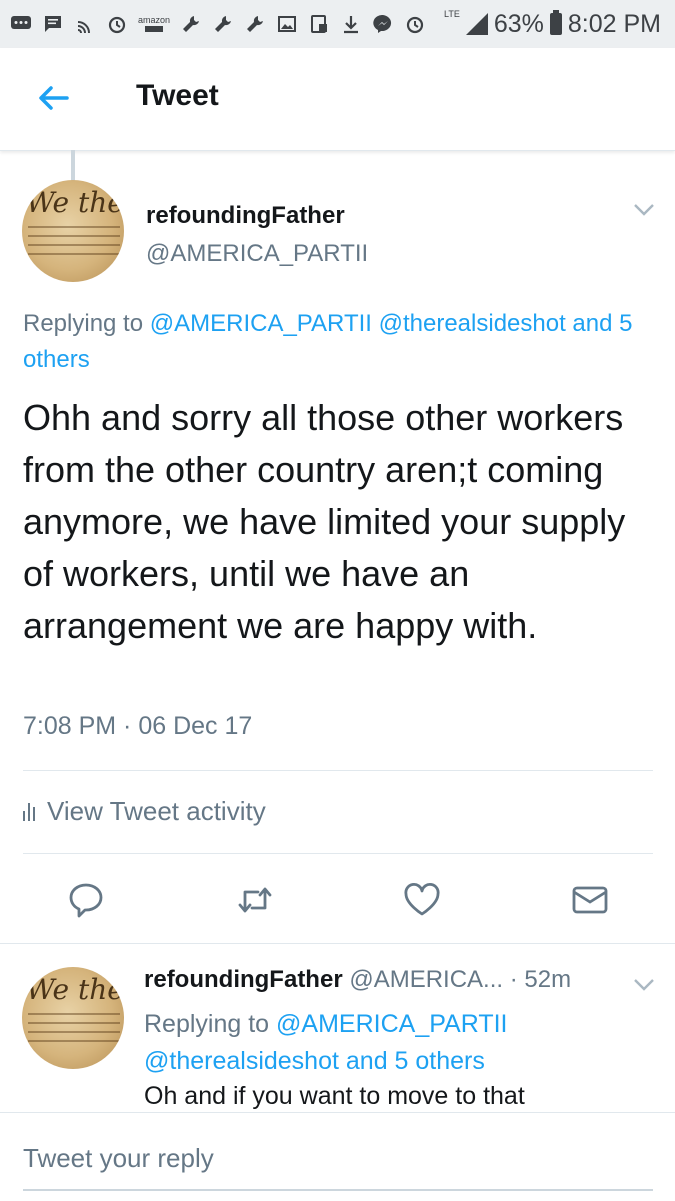 The width and height of the screenshot is (675, 1201). I want to click on display-name: refoundingFather, so click(245, 216).